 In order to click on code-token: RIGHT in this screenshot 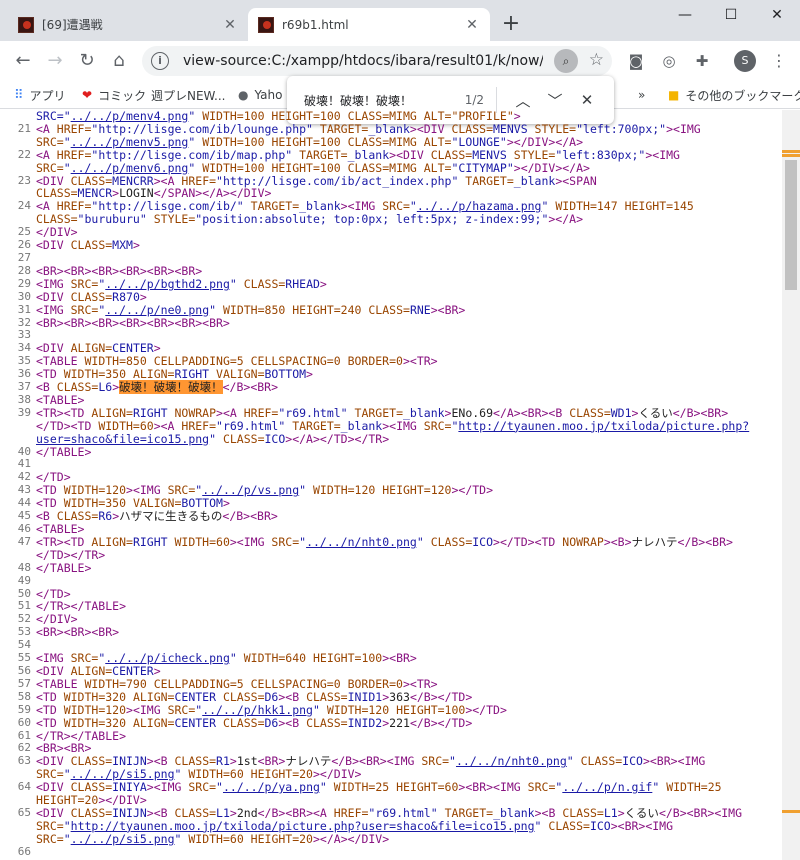, I will do `click(150, 541)`.